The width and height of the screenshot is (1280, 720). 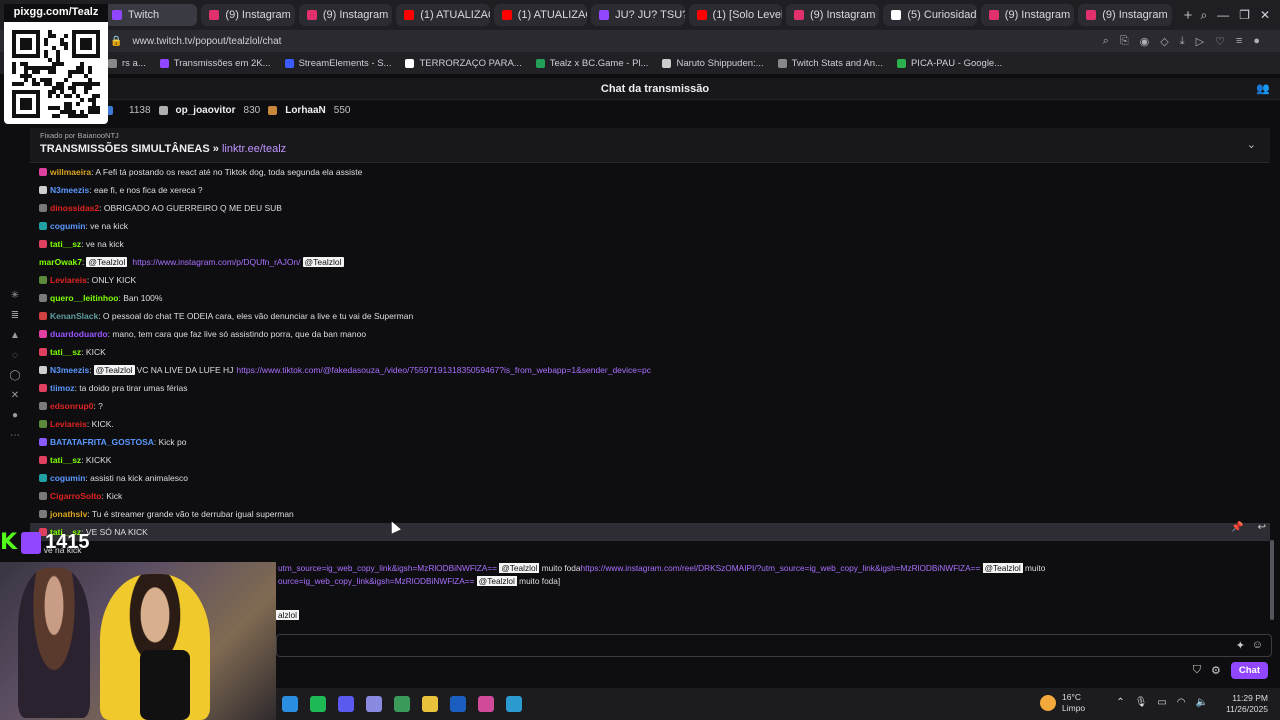 I want to click on chat-message: CigarroSolto: Kick, so click(x=650, y=496).